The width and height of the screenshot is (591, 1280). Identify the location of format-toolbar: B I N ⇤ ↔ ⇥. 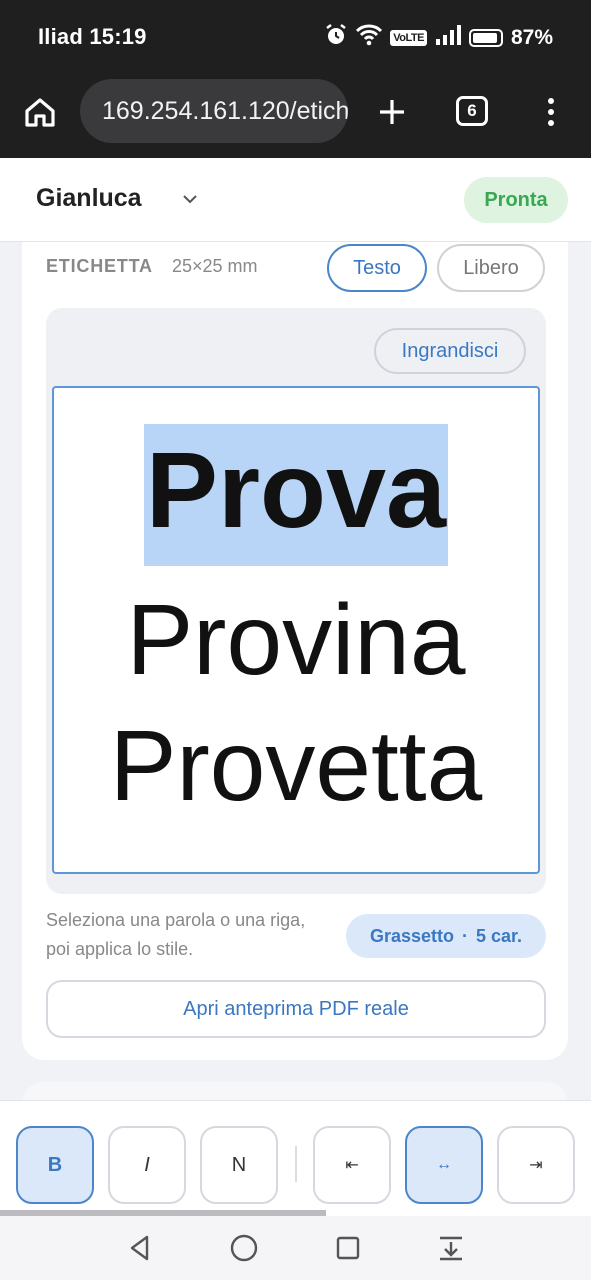
(295, 1158).